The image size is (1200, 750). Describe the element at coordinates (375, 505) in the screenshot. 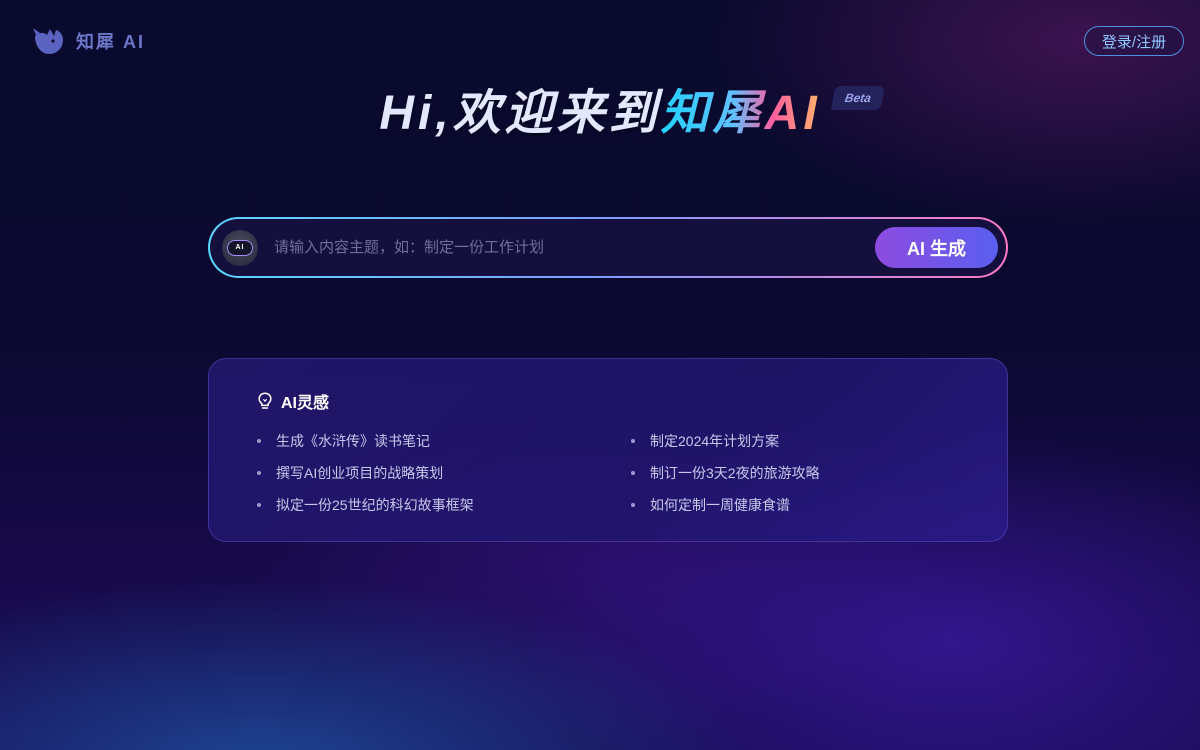

I see `inspiration-item-label: 拟定一份25世纪的科幻故事框架` at that location.